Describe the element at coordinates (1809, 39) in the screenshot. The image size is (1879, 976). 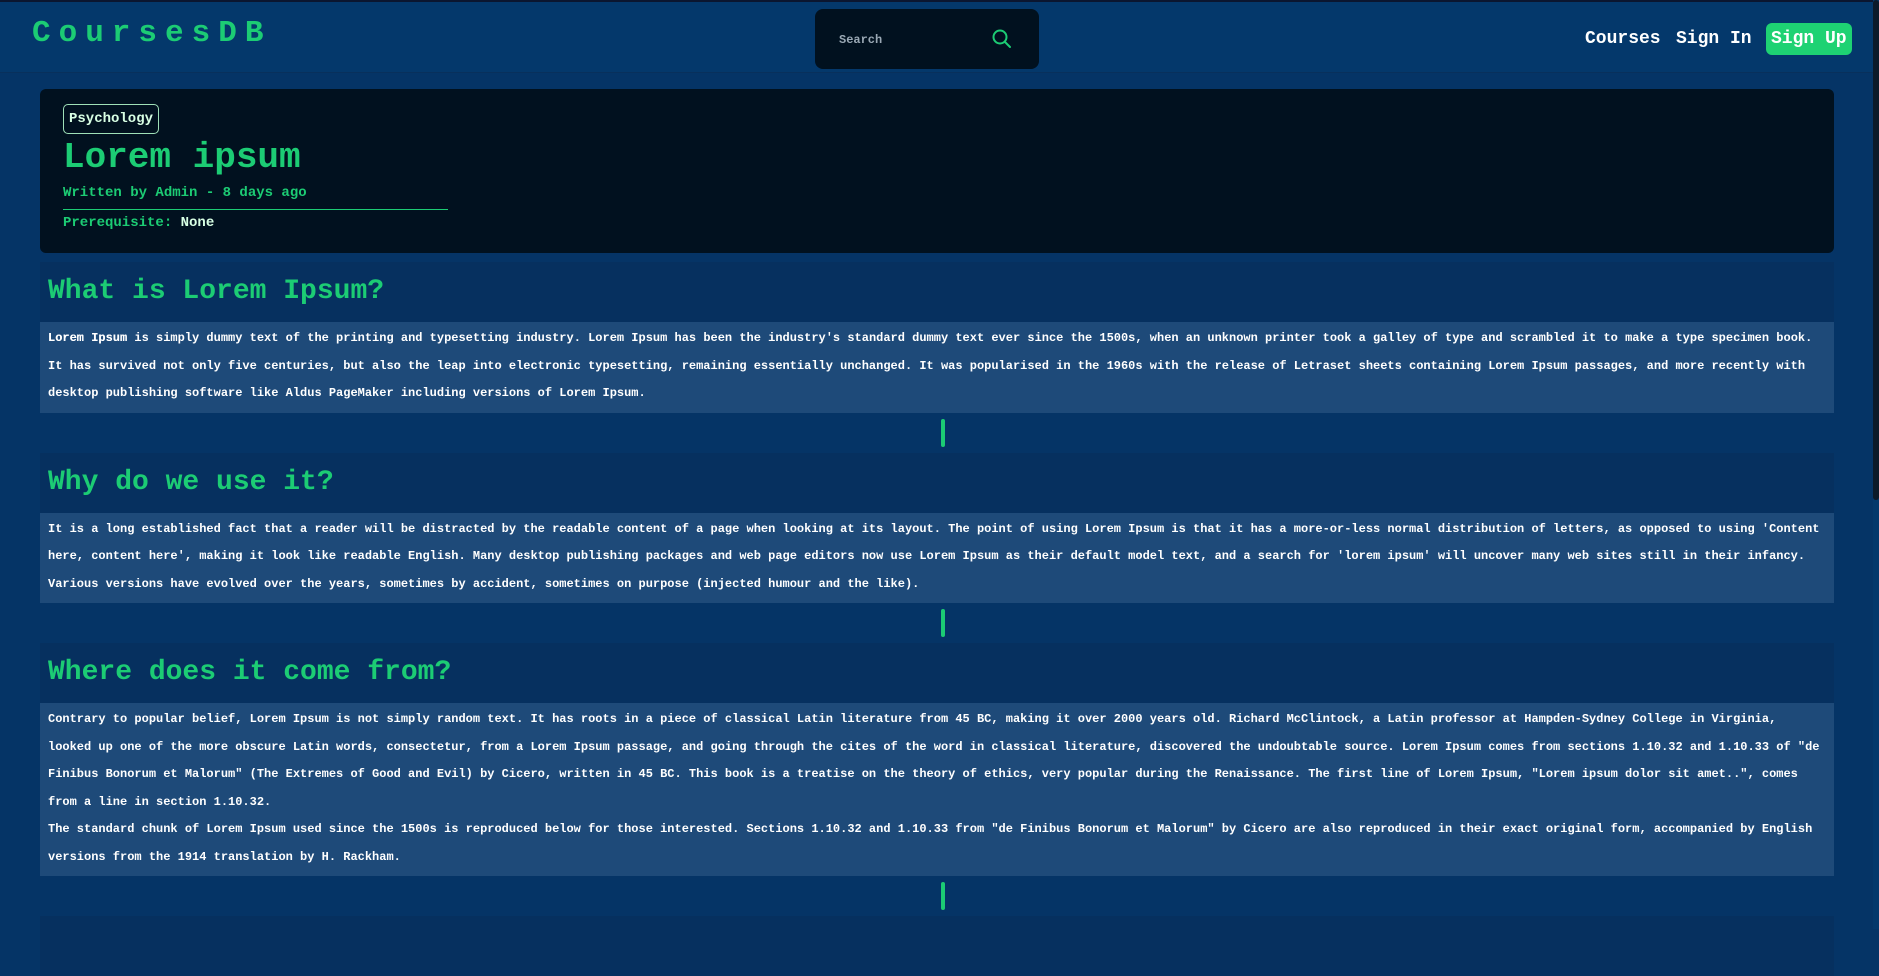
I see `sign-up-button: Sign Up` at that location.